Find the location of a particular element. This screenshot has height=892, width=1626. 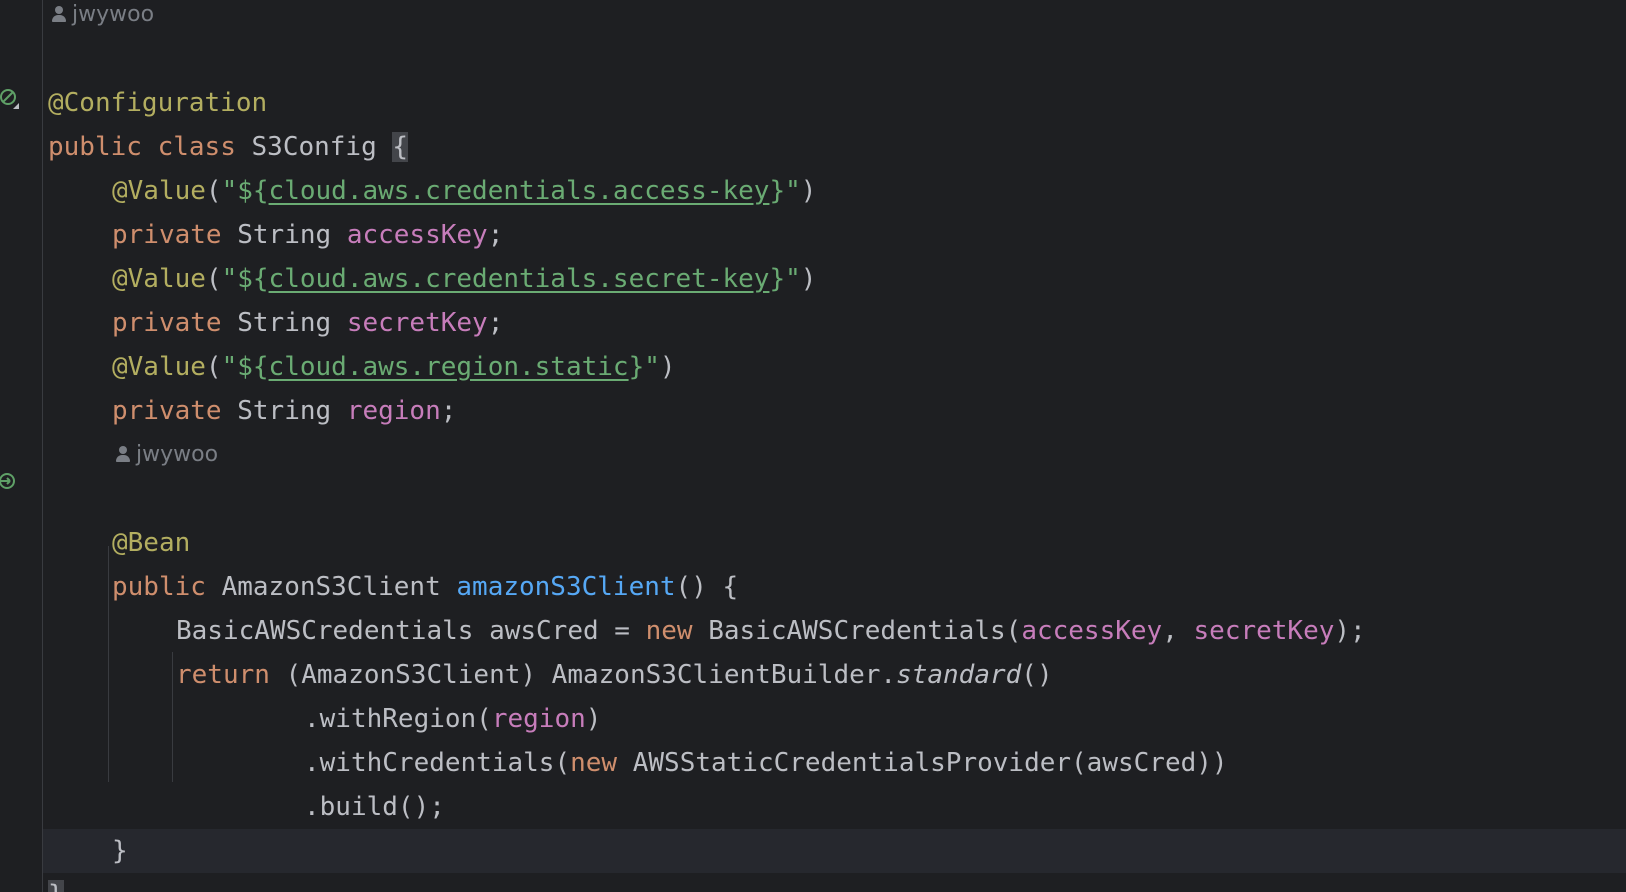

static-method: standard is located at coordinates (959, 675).